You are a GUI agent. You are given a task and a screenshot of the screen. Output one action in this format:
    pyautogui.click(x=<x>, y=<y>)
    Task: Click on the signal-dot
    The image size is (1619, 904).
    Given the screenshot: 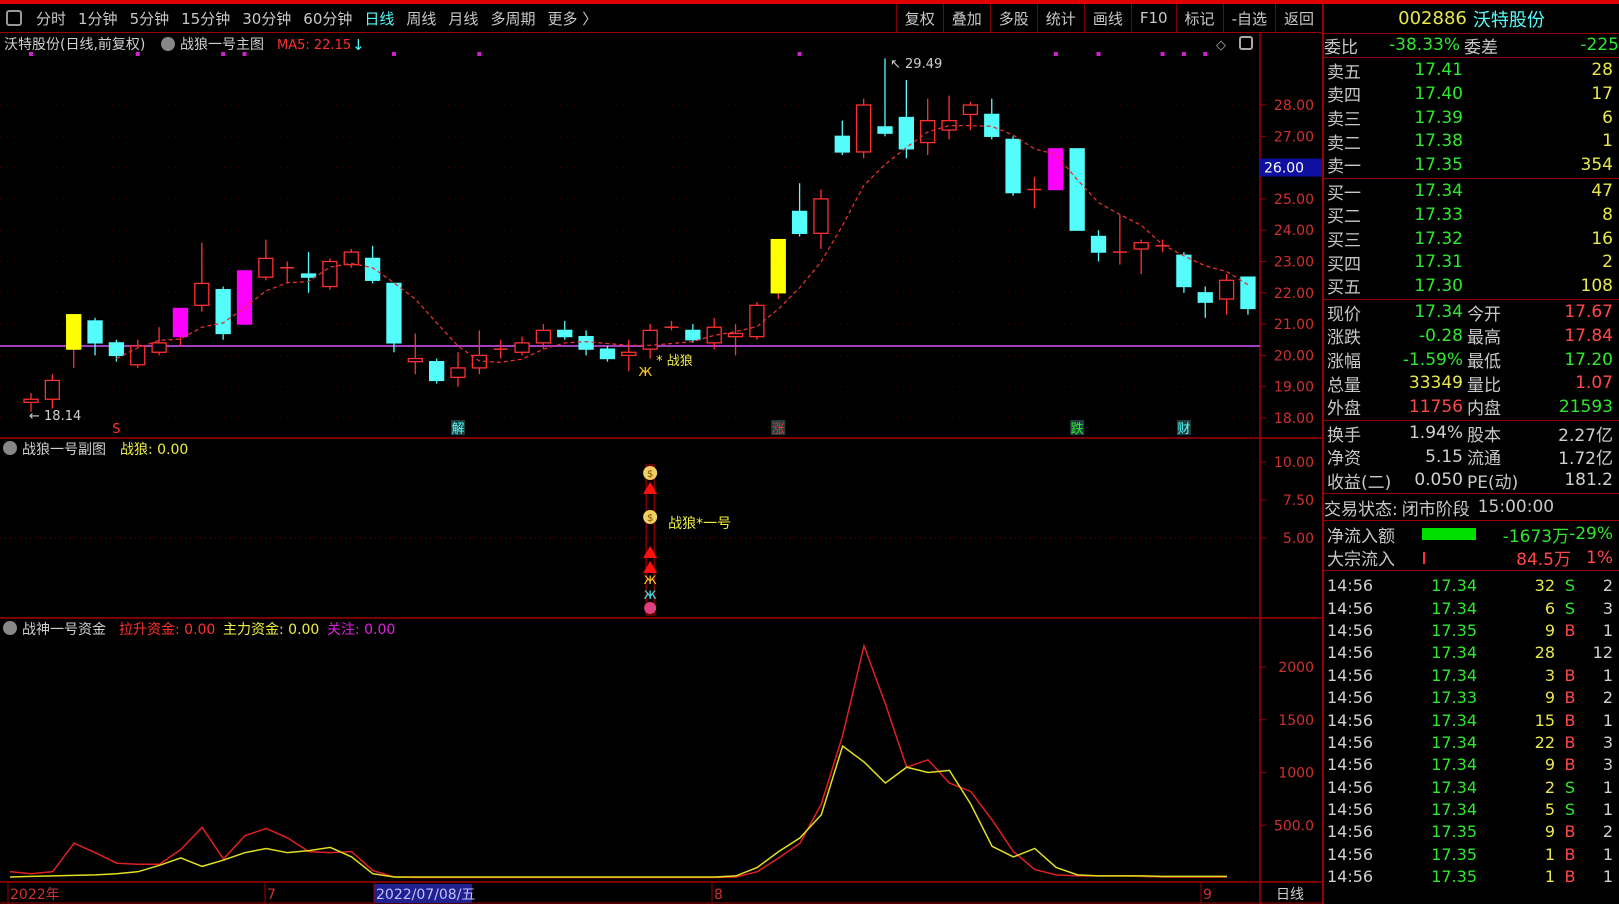 What is the action you would take?
    pyautogui.click(x=1205, y=54)
    